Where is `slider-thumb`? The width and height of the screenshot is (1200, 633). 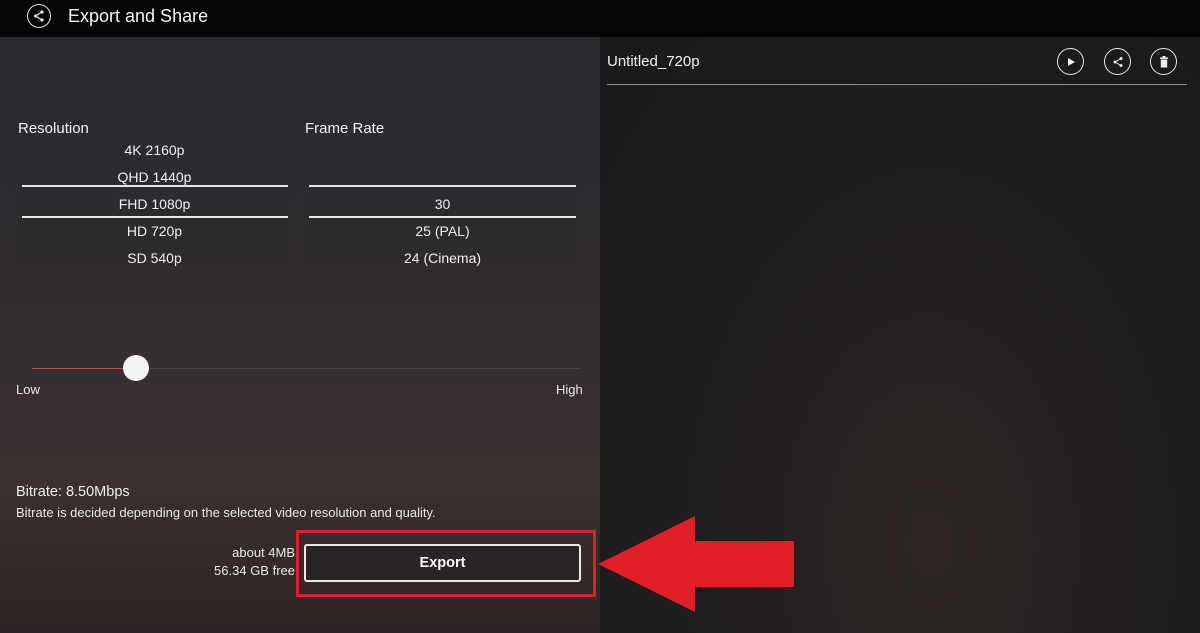 slider-thumb is located at coordinates (136, 368).